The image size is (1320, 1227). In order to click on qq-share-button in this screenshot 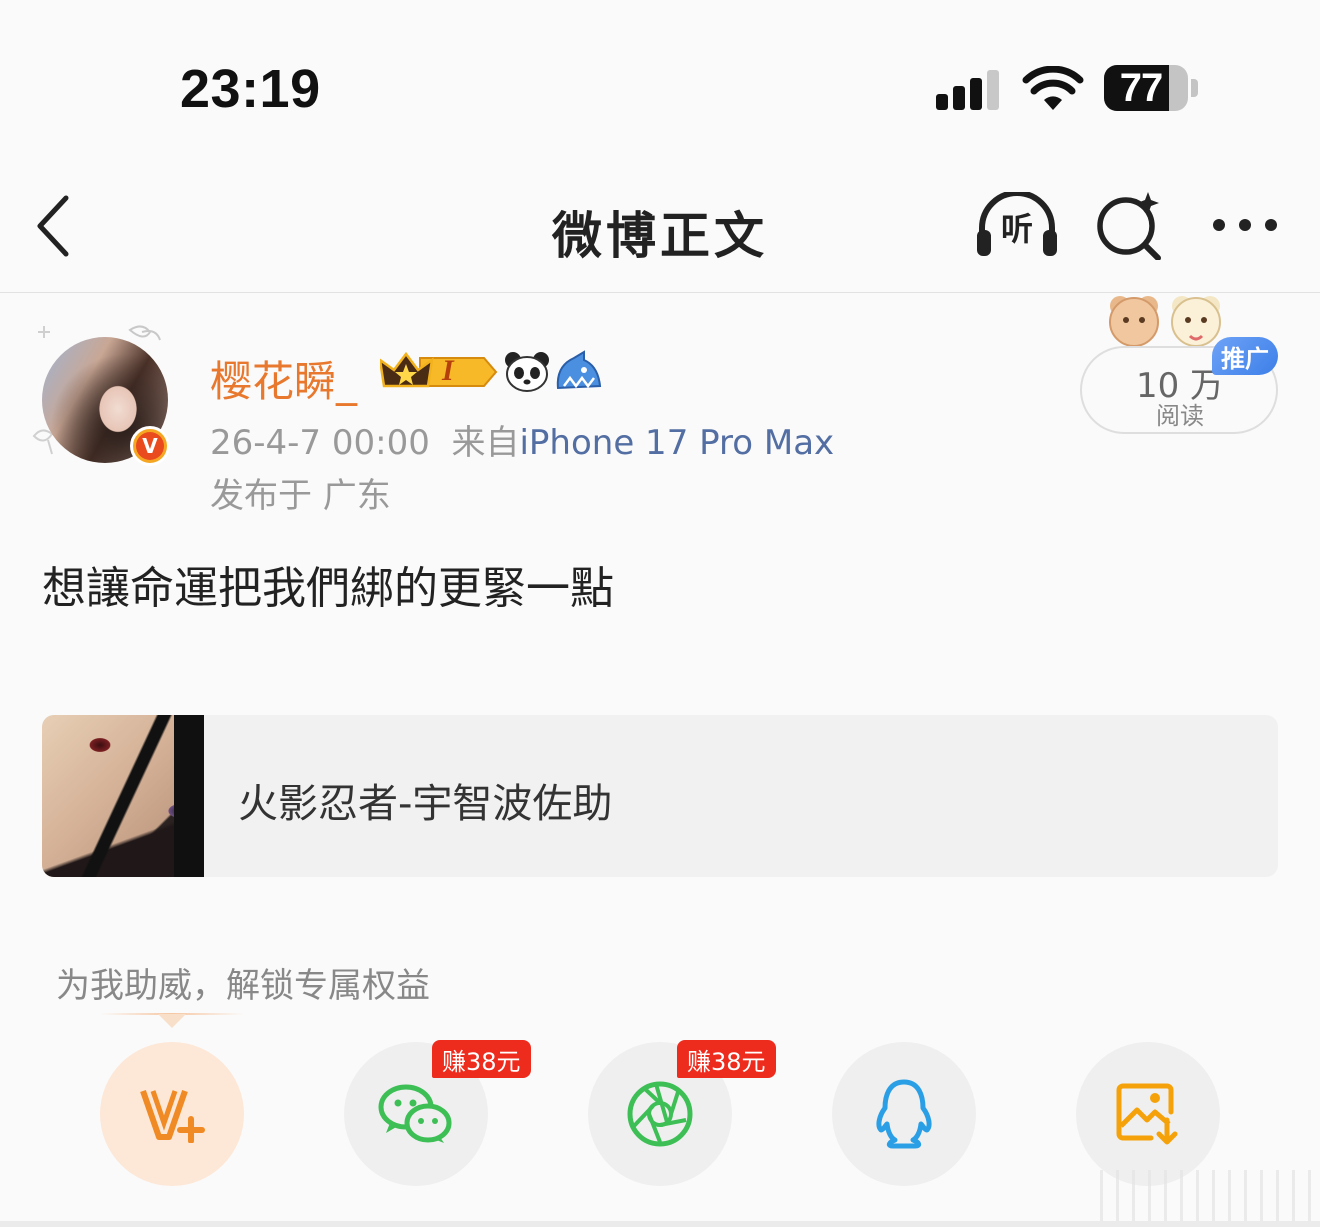, I will do `click(904, 1114)`.